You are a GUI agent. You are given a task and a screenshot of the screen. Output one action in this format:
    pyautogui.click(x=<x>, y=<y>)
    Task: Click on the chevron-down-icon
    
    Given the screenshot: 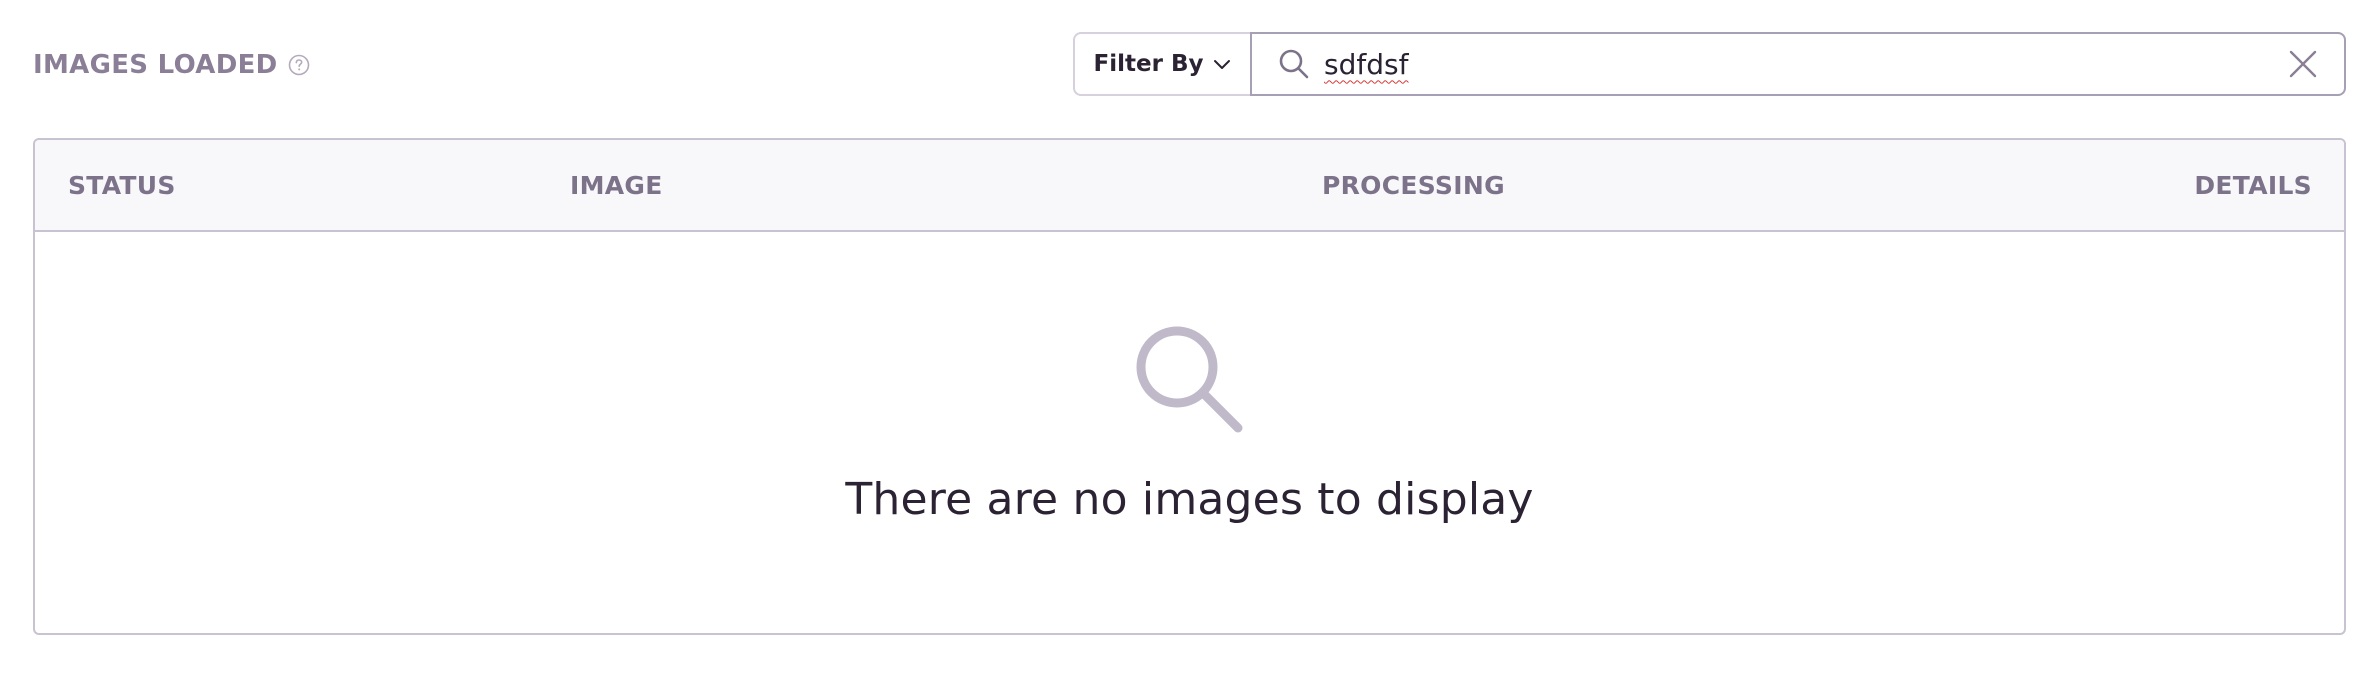 What is the action you would take?
    pyautogui.click(x=1222, y=64)
    